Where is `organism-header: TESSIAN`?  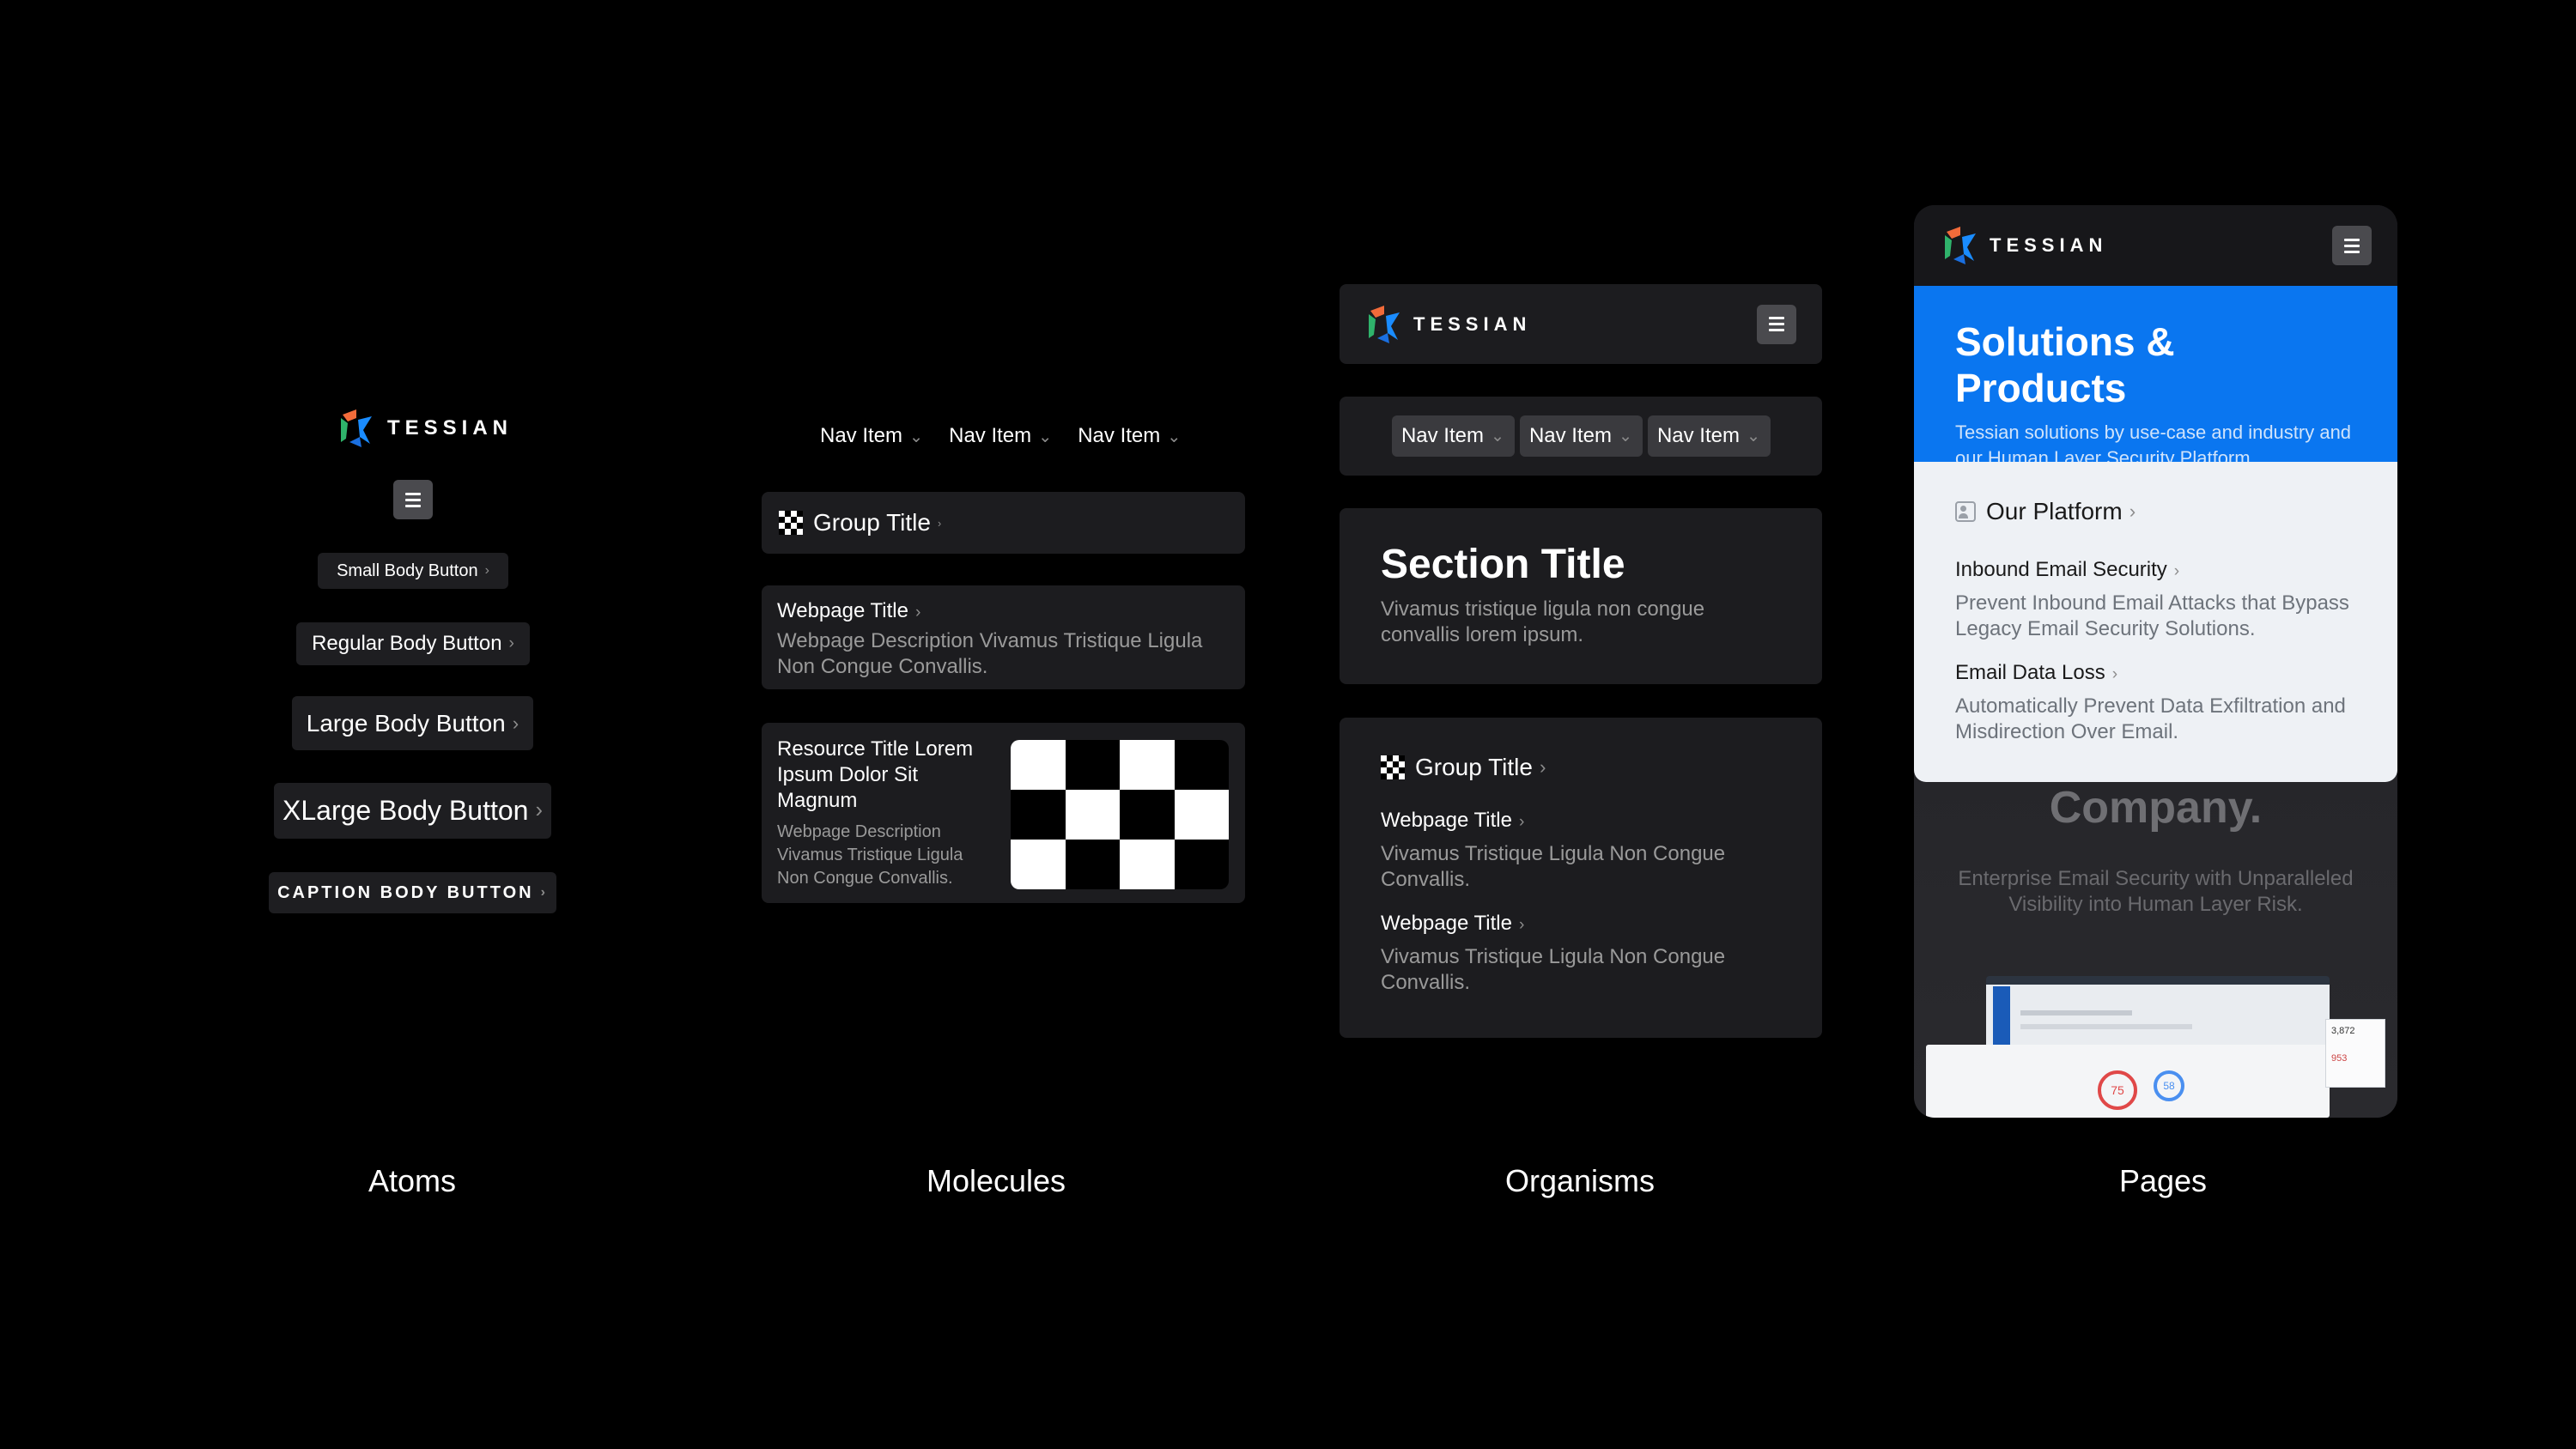
organism-header: TESSIAN is located at coordinates (1581, 324).